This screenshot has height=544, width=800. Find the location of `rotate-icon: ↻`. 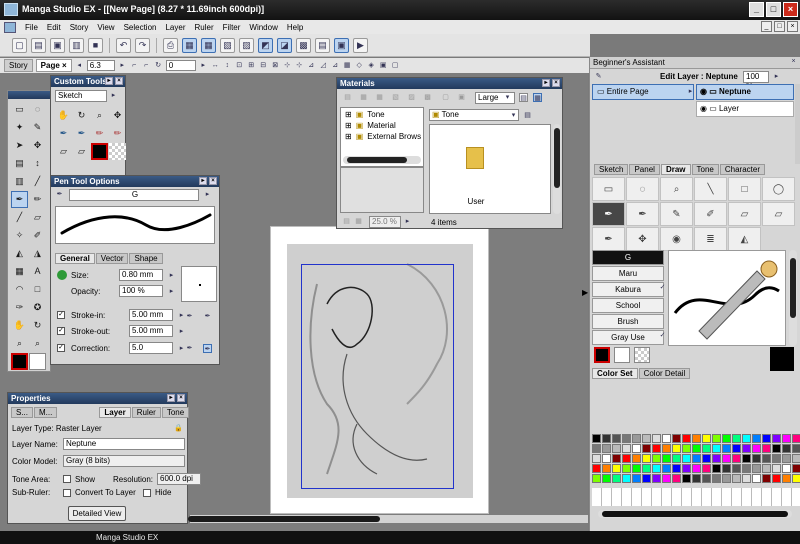

rotate-icon: ↻ is located at coordinates (158, 65).